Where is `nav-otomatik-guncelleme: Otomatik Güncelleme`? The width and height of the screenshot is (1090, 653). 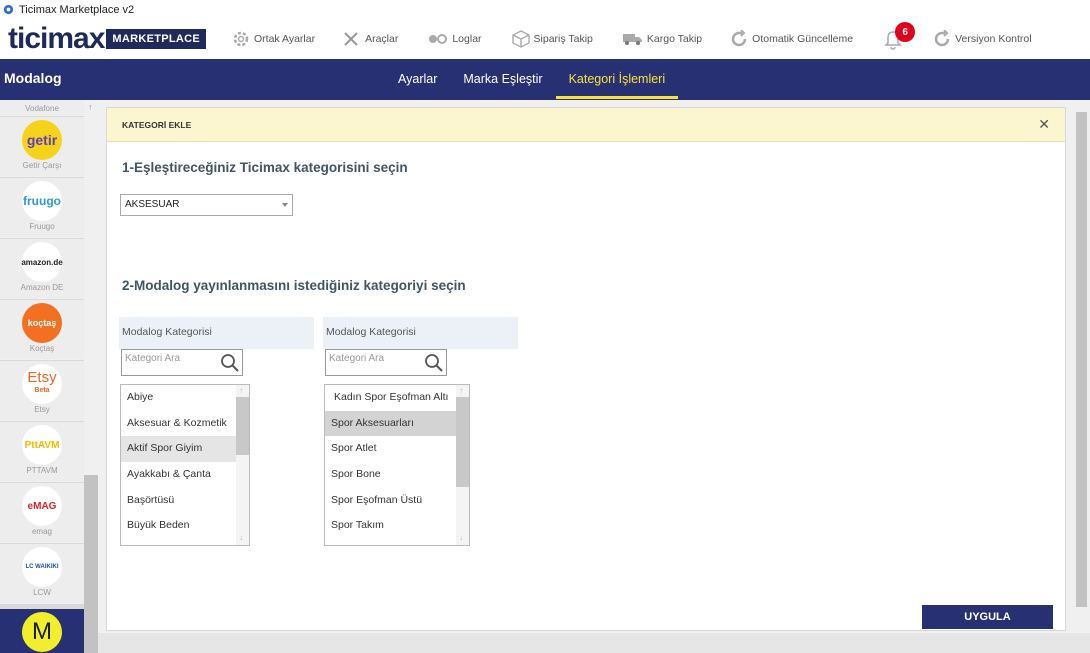 nav-otomatik-guncelleme: Otomatik Güncelleme is located at coordinates (791, 39).